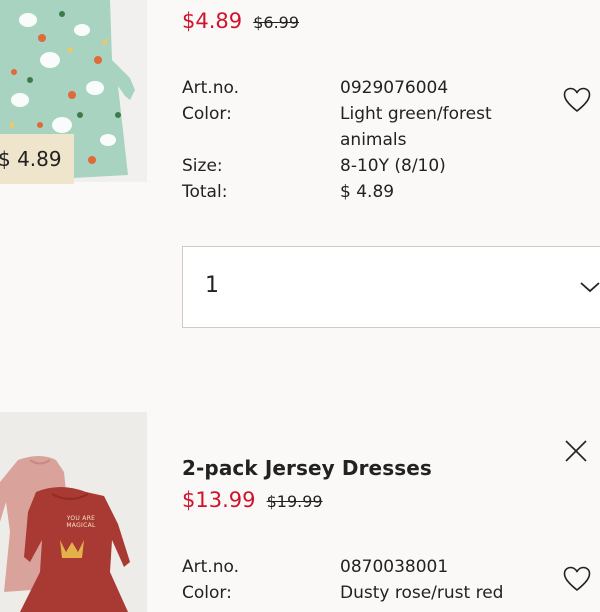  I want to click on product-name: 2-pack Jersey Dresses, so click(307, 468).